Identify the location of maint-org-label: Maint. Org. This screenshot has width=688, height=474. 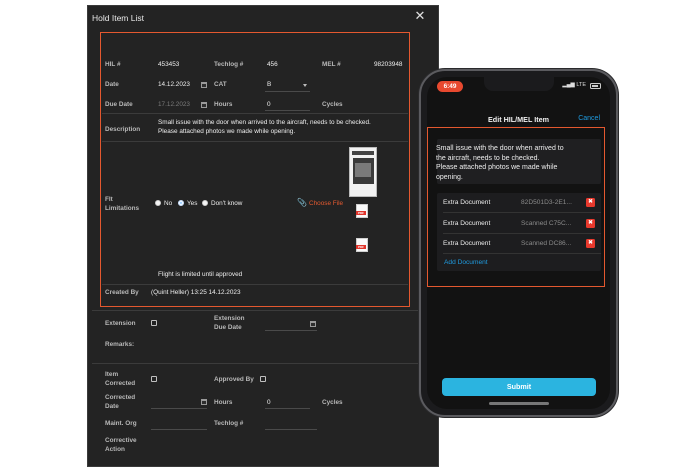
(121, 423).